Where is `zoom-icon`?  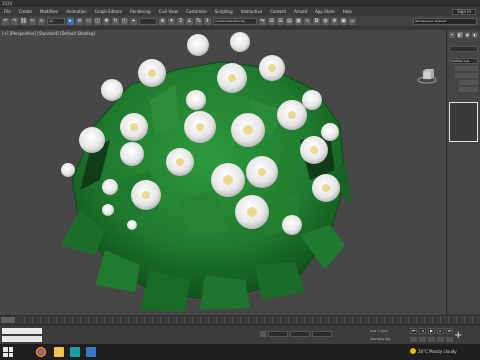 zoom-icon is located at coordinates (413, 339).